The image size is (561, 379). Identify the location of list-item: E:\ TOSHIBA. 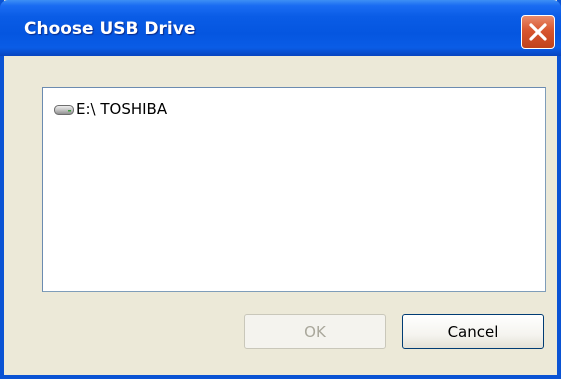
(110, 109).